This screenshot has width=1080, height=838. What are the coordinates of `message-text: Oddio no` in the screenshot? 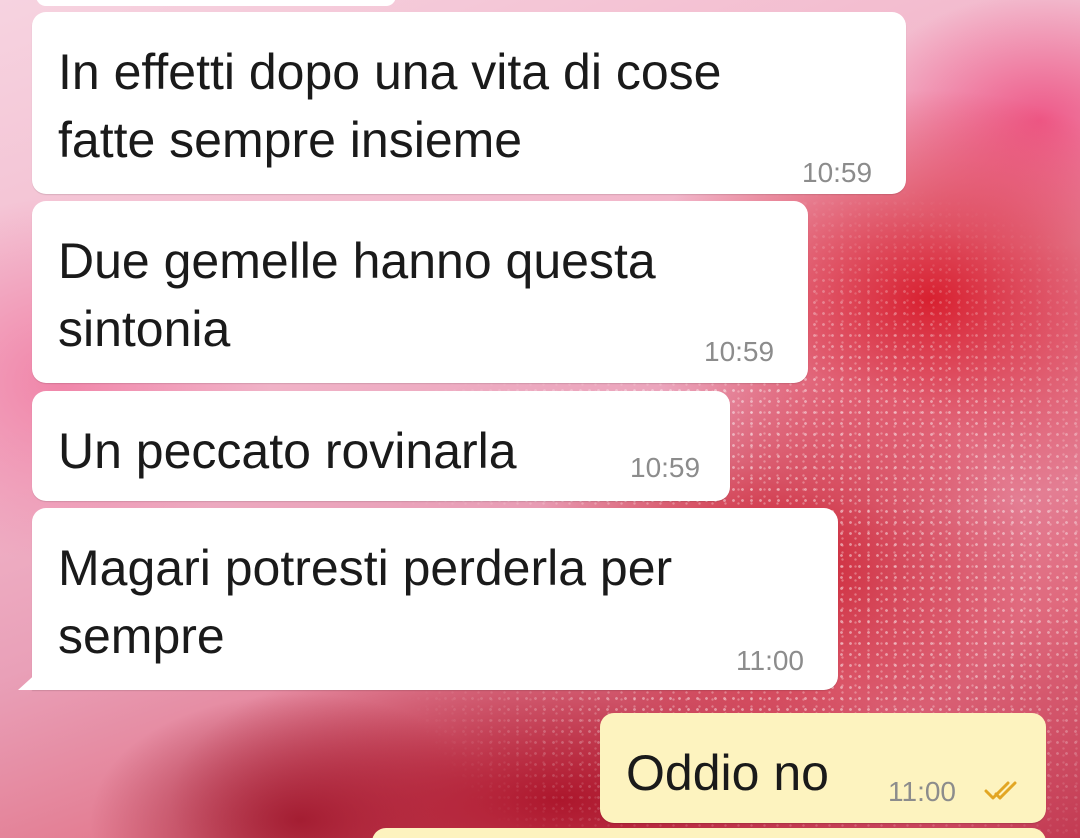 It's located at (727, 773).